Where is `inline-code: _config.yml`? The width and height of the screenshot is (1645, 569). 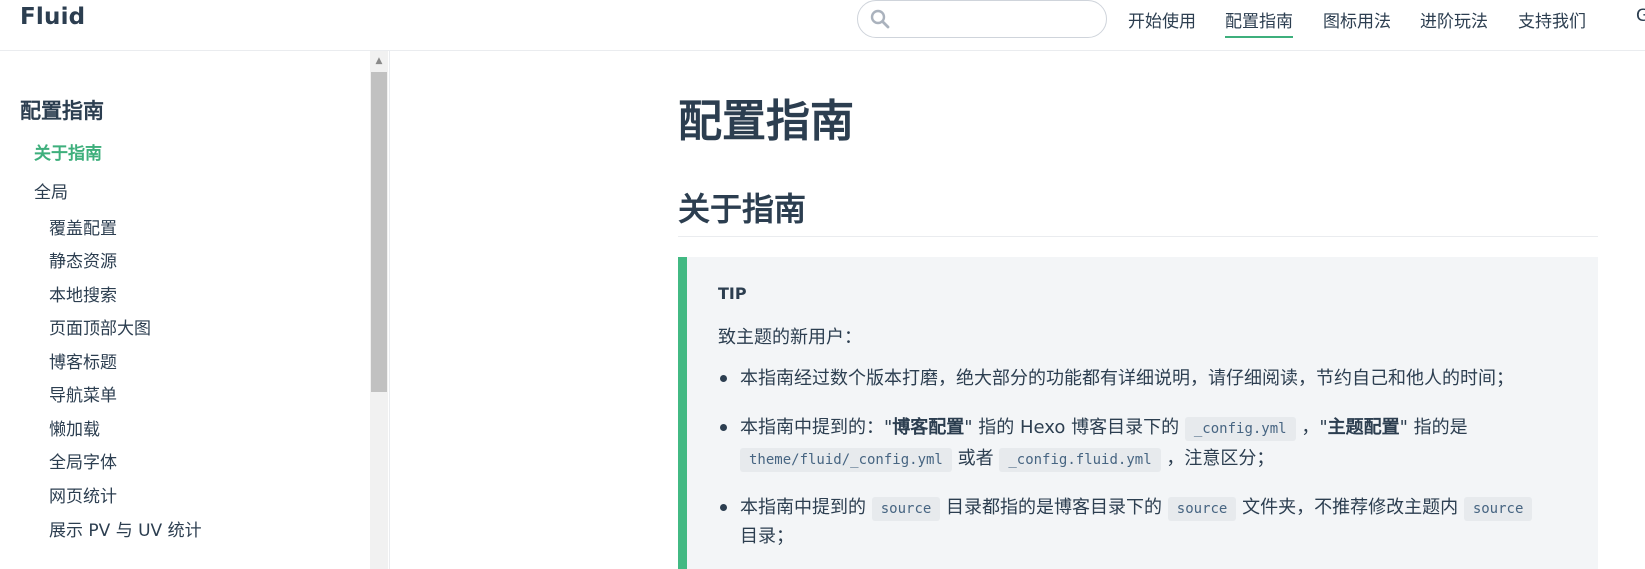 inline-code: _config.yml is located at coordinates (1240, 429).